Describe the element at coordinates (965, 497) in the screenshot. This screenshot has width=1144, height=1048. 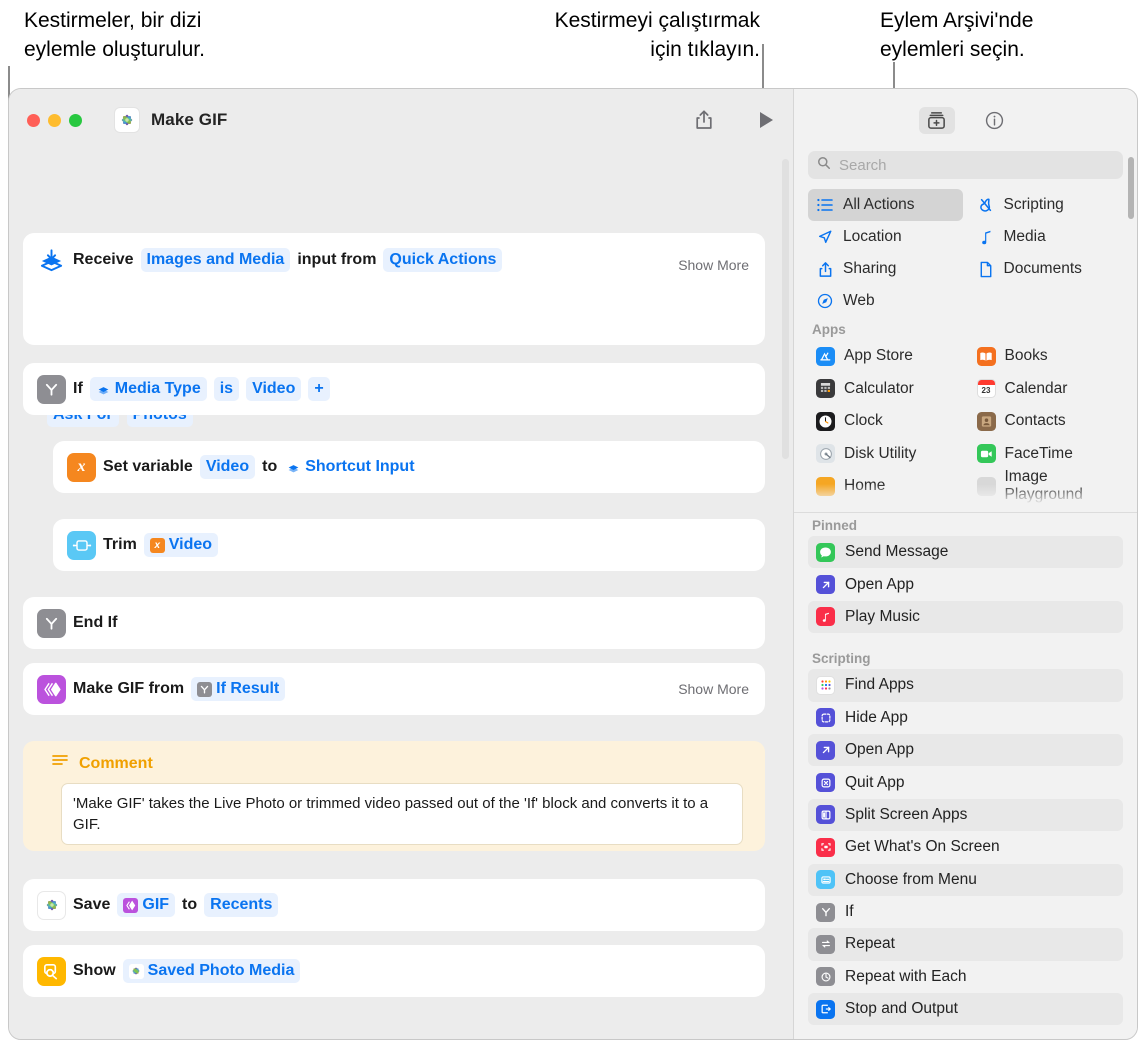
I see `apps-fade-overlay` at that location.